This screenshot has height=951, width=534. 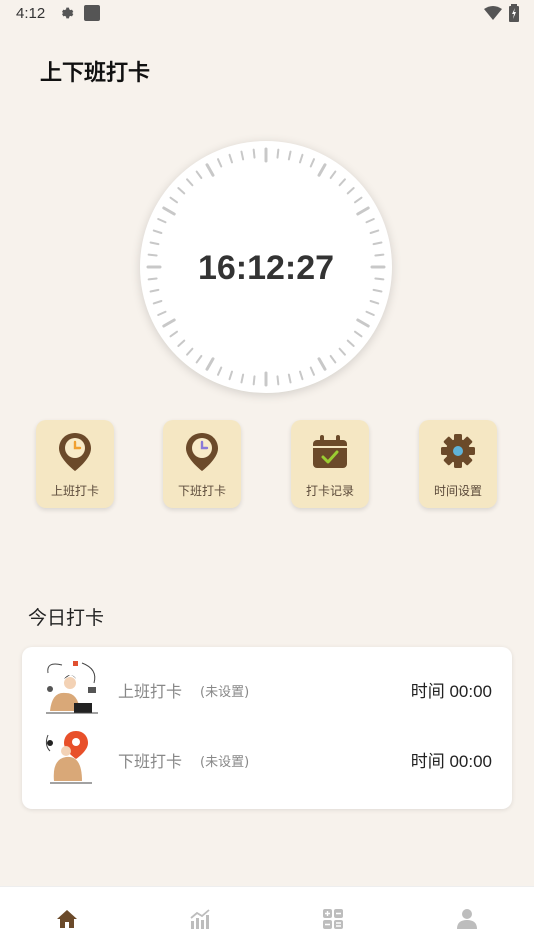 I want to click on status-time: 4:12, so click(x=31, y=13).